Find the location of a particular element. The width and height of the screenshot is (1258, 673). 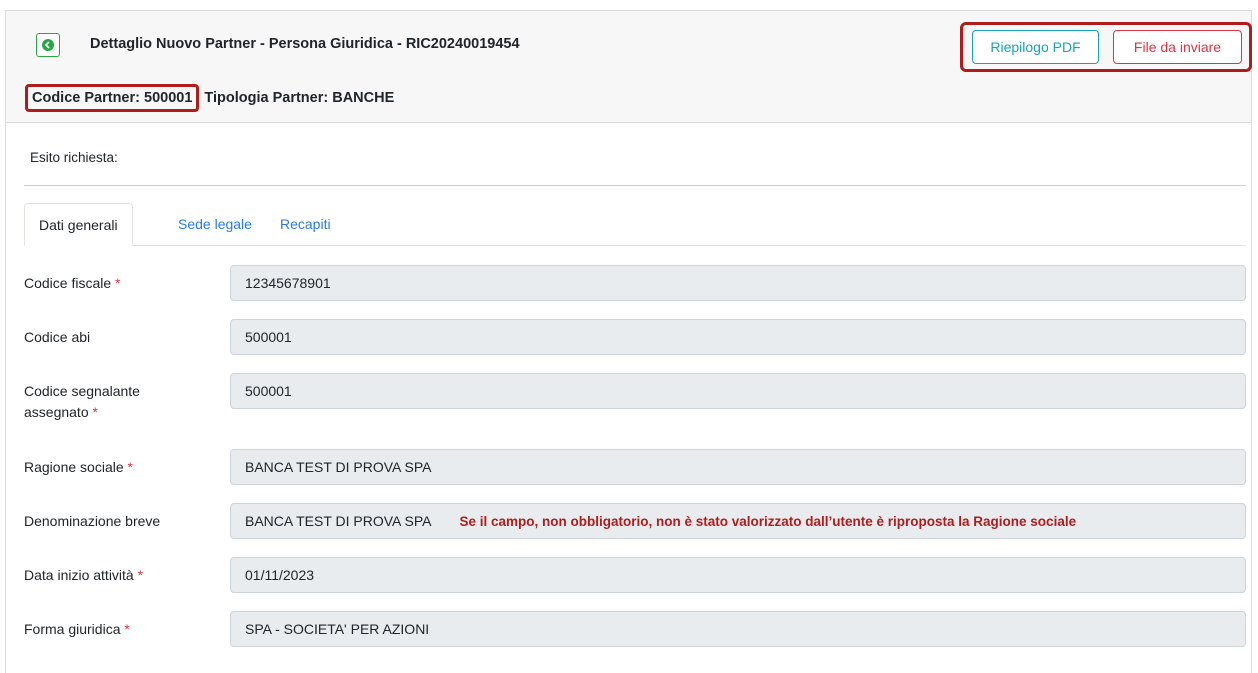

esito-richiesta-label: Esito richiesta: is located at coordinates (74, 157).